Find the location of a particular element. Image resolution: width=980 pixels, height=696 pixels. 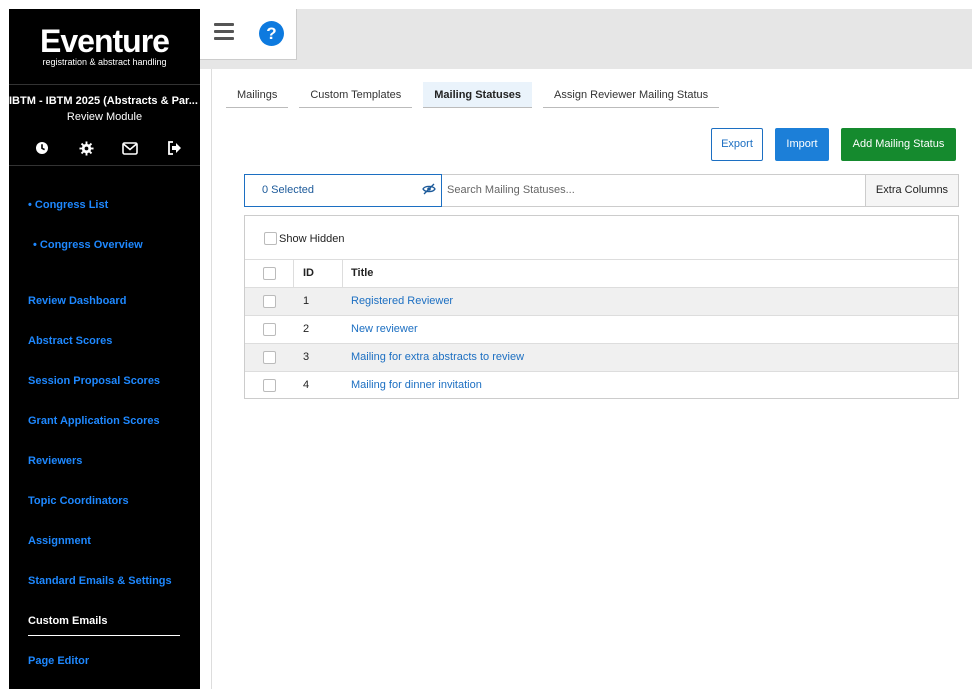

selected-count: 0 Selected is located at coordinates (288, 190).